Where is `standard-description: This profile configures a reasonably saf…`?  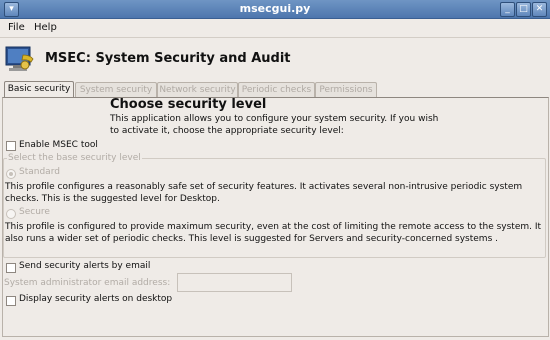
standard-description: This profile configures a reasonably saf… is located at coordinates (264, 193).